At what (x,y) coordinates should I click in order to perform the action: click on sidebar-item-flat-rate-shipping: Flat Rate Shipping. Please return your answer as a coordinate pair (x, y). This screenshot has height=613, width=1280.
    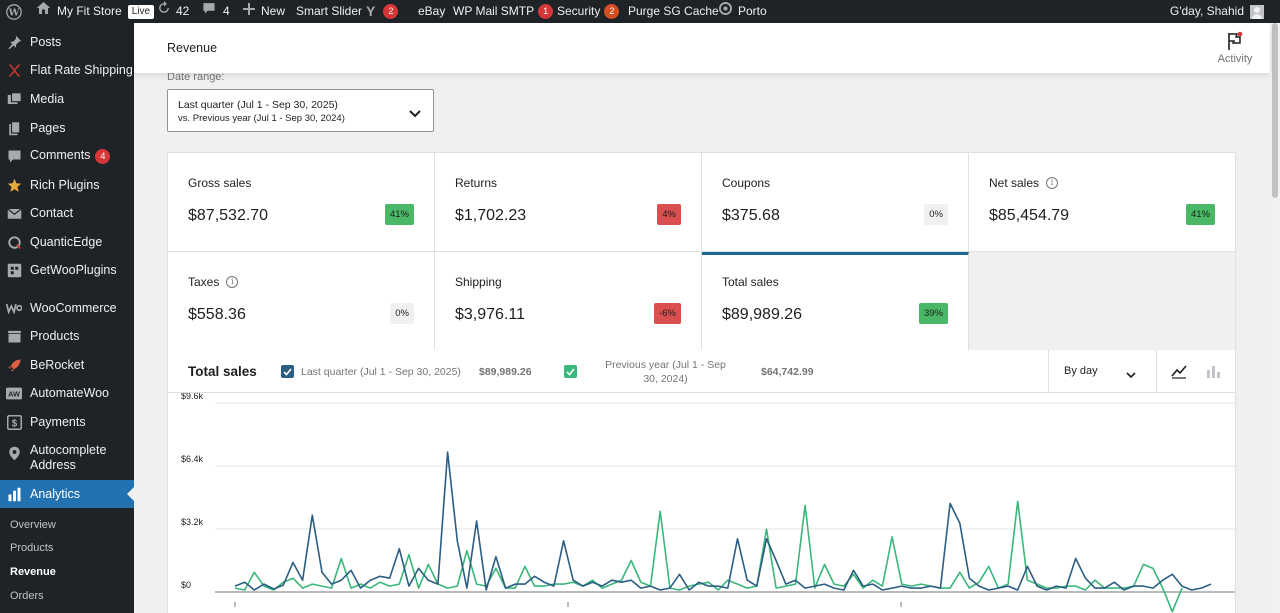
    Looking at the image, I should click on (67, 70).